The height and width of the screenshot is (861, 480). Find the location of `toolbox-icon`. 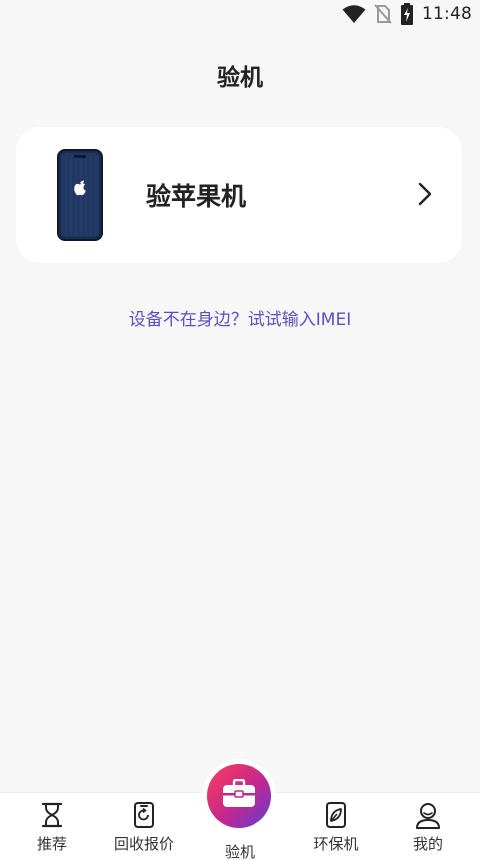

toolbox-icon is located at coordinates (239, 795).